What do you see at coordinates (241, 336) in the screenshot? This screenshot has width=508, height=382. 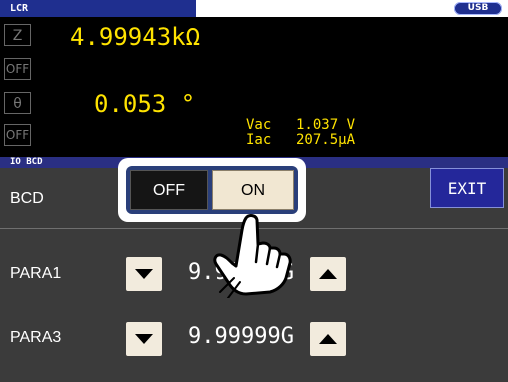 I see `para3-value: 9.99999G` at bounding box center [241, 336].